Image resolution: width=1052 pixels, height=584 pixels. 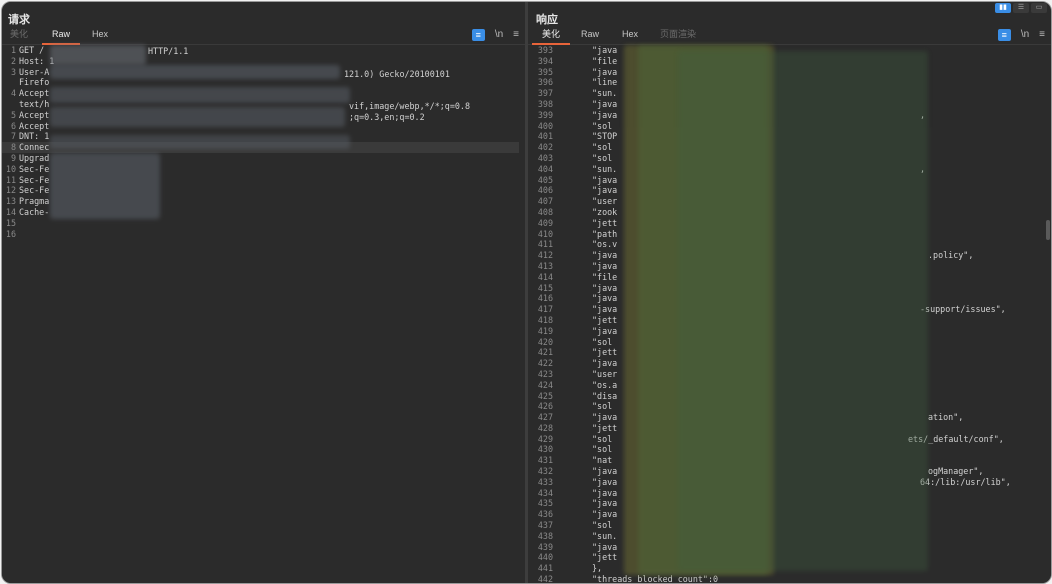 I want to click on layout-switcher: ▮▮ ☰ ▭, so click(x=1021, y=8).